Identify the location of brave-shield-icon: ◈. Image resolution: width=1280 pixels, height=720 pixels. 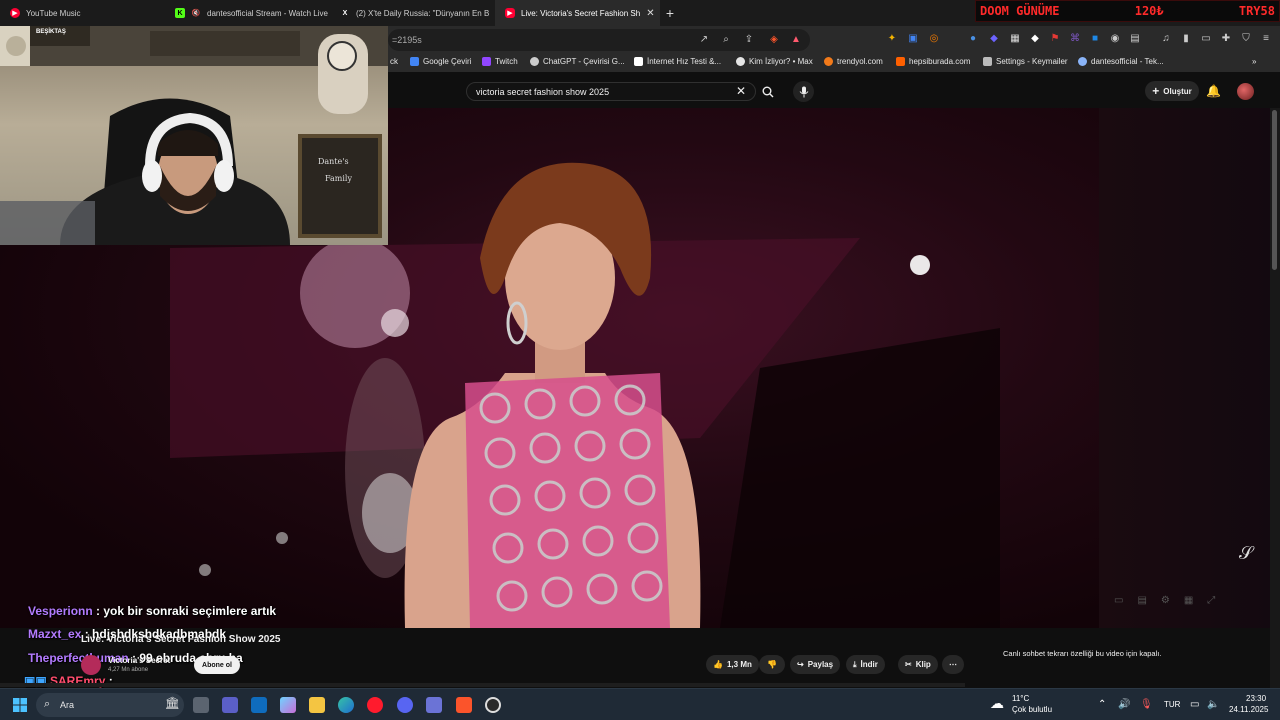
(774, 40).